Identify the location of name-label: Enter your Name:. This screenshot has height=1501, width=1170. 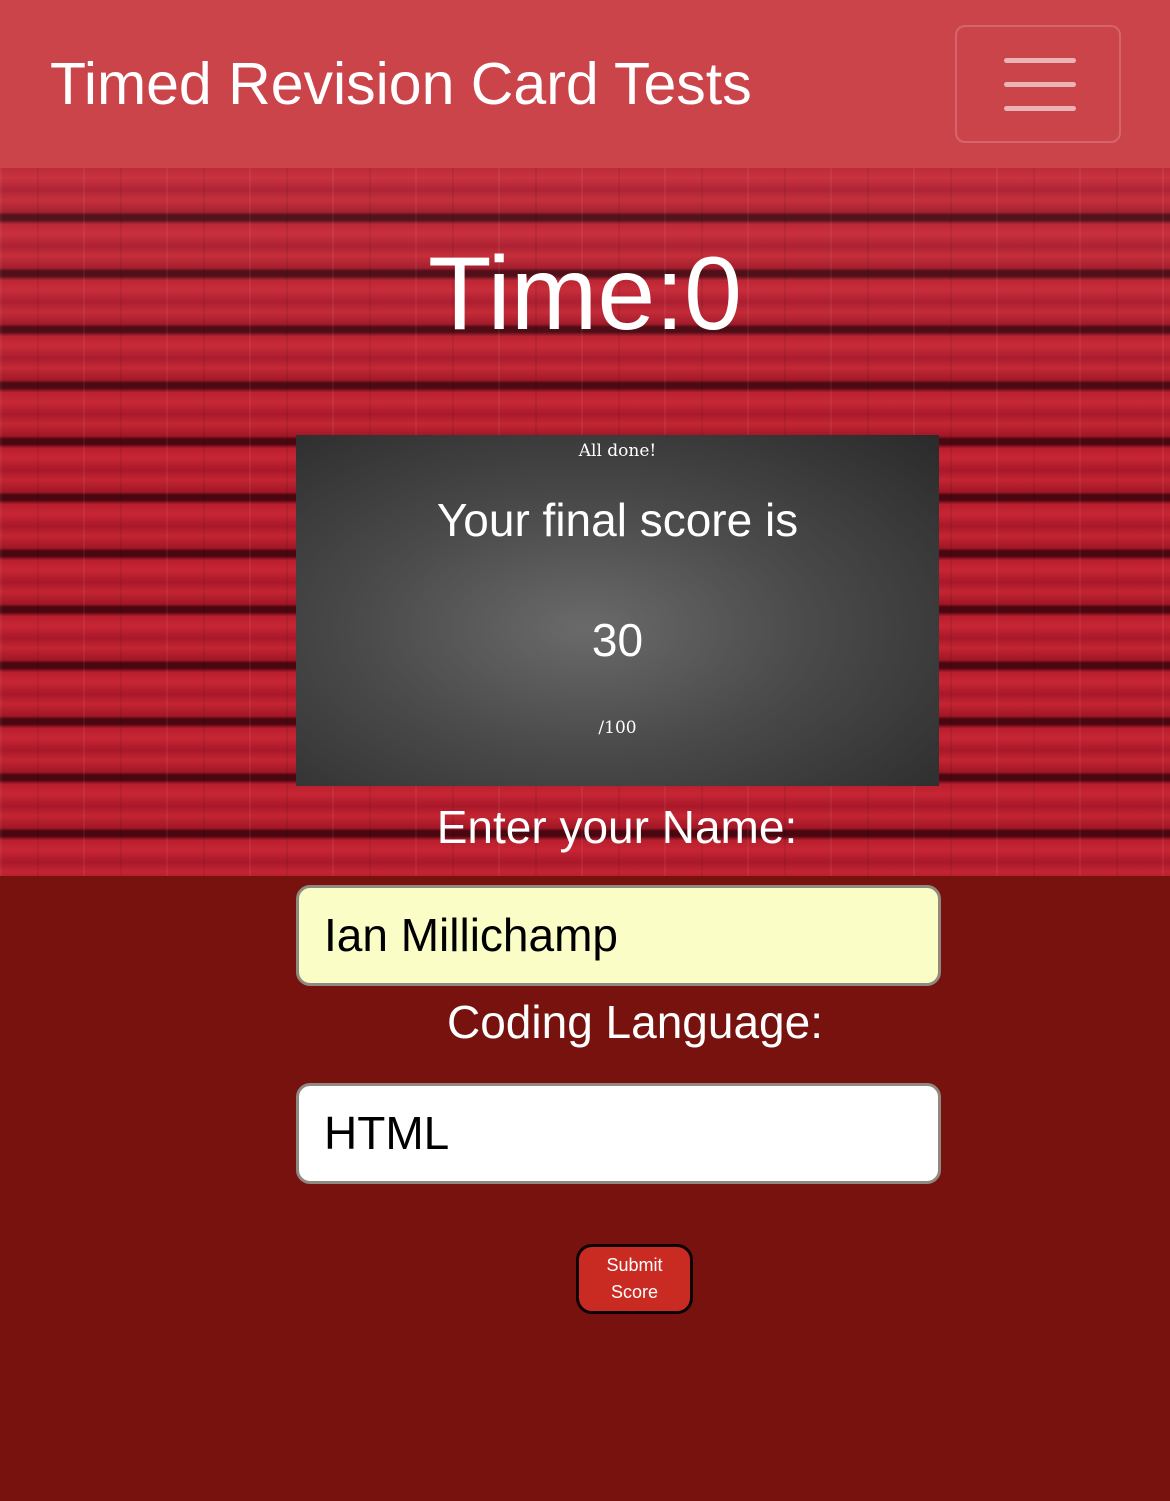
(617, 827).